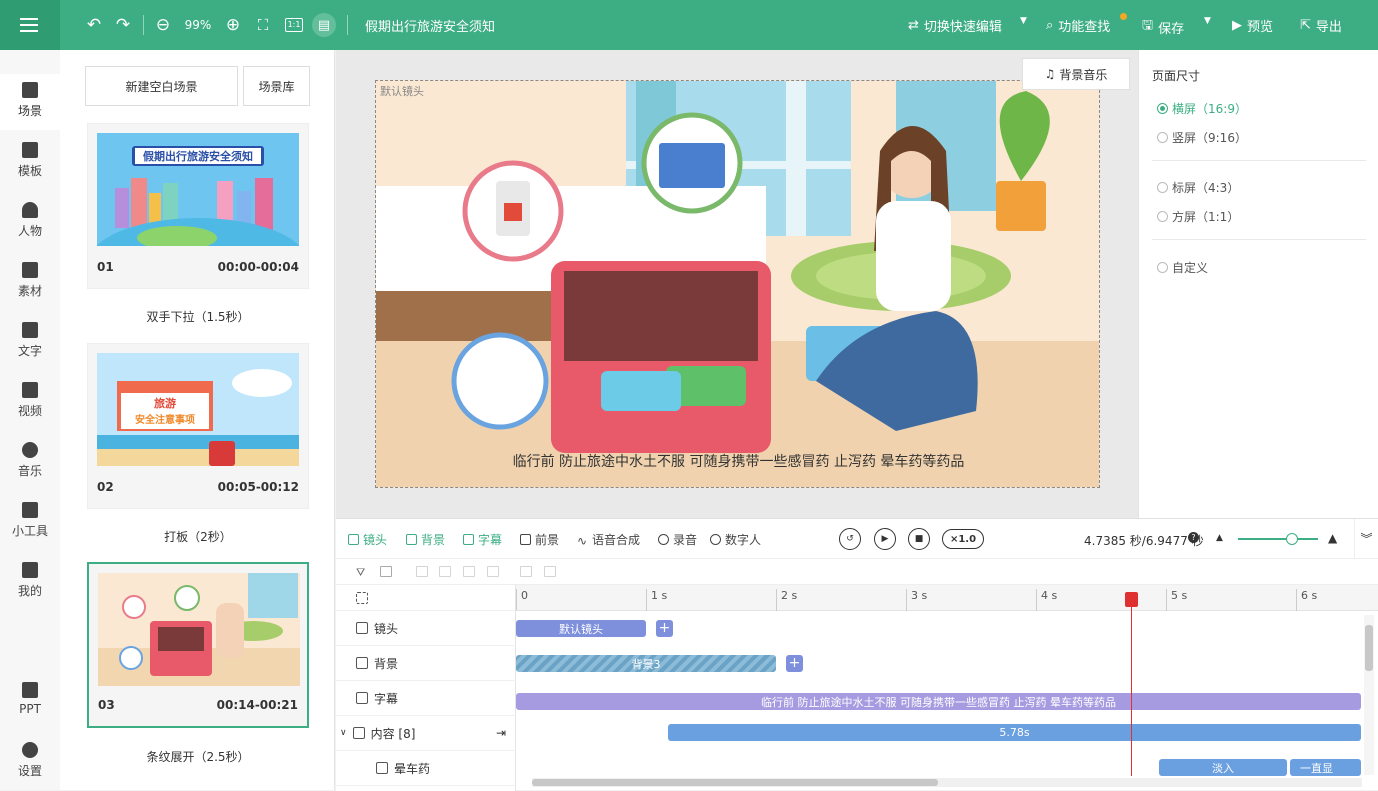 This screenshot has height=791, width=1378. What do you see at coordinates (30, 25) in the screenshot?
I see `menu-button` at bounding box center [30, 25].